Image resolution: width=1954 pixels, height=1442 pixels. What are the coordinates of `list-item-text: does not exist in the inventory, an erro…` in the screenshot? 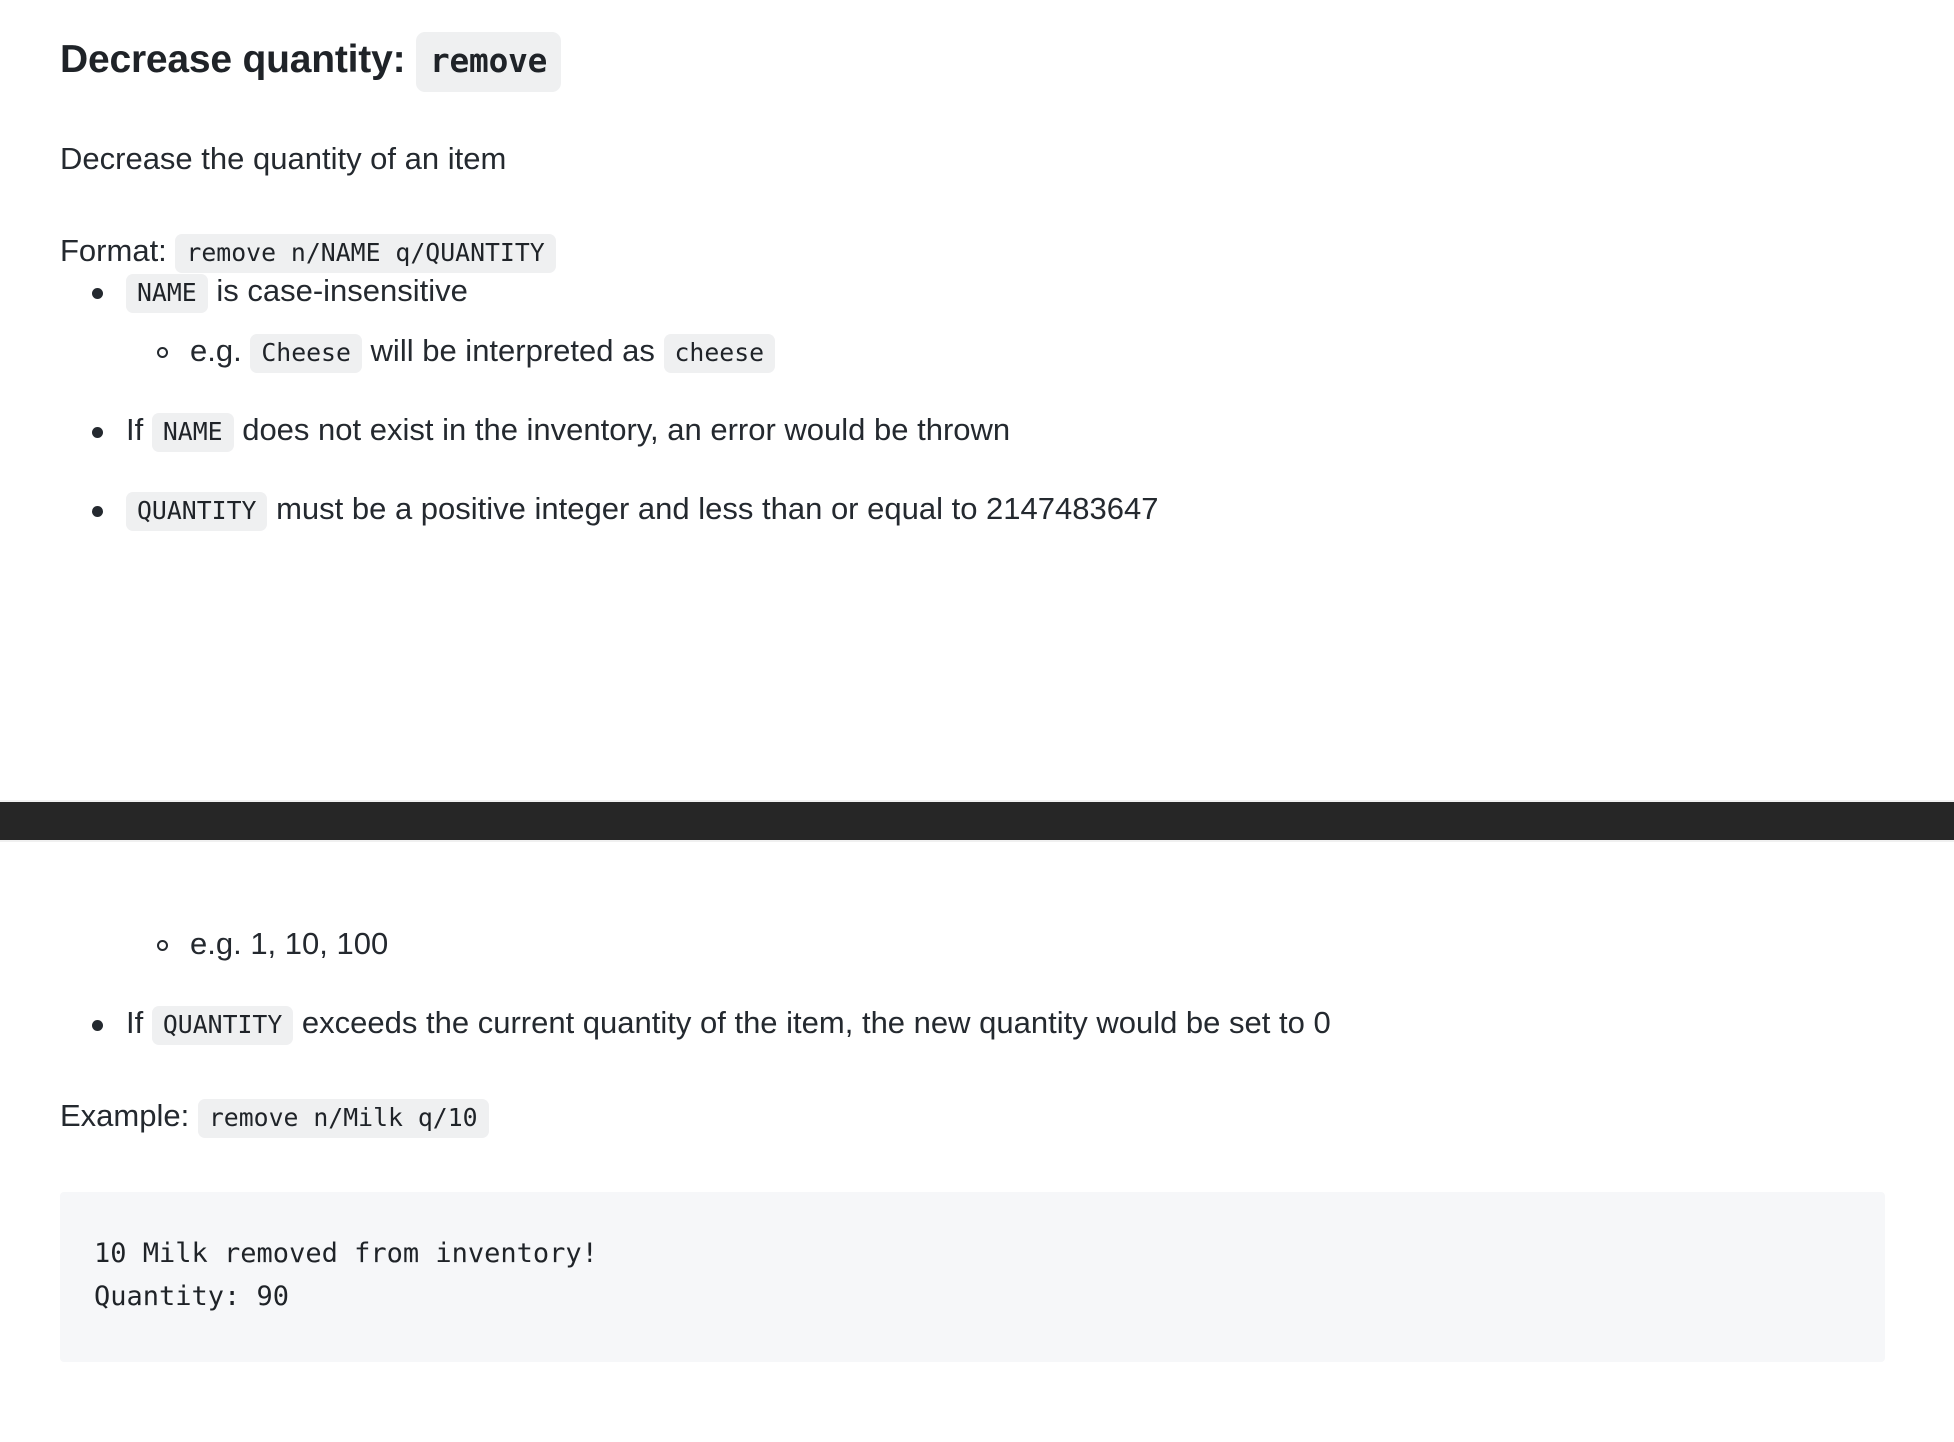 It's located at (626, 430).